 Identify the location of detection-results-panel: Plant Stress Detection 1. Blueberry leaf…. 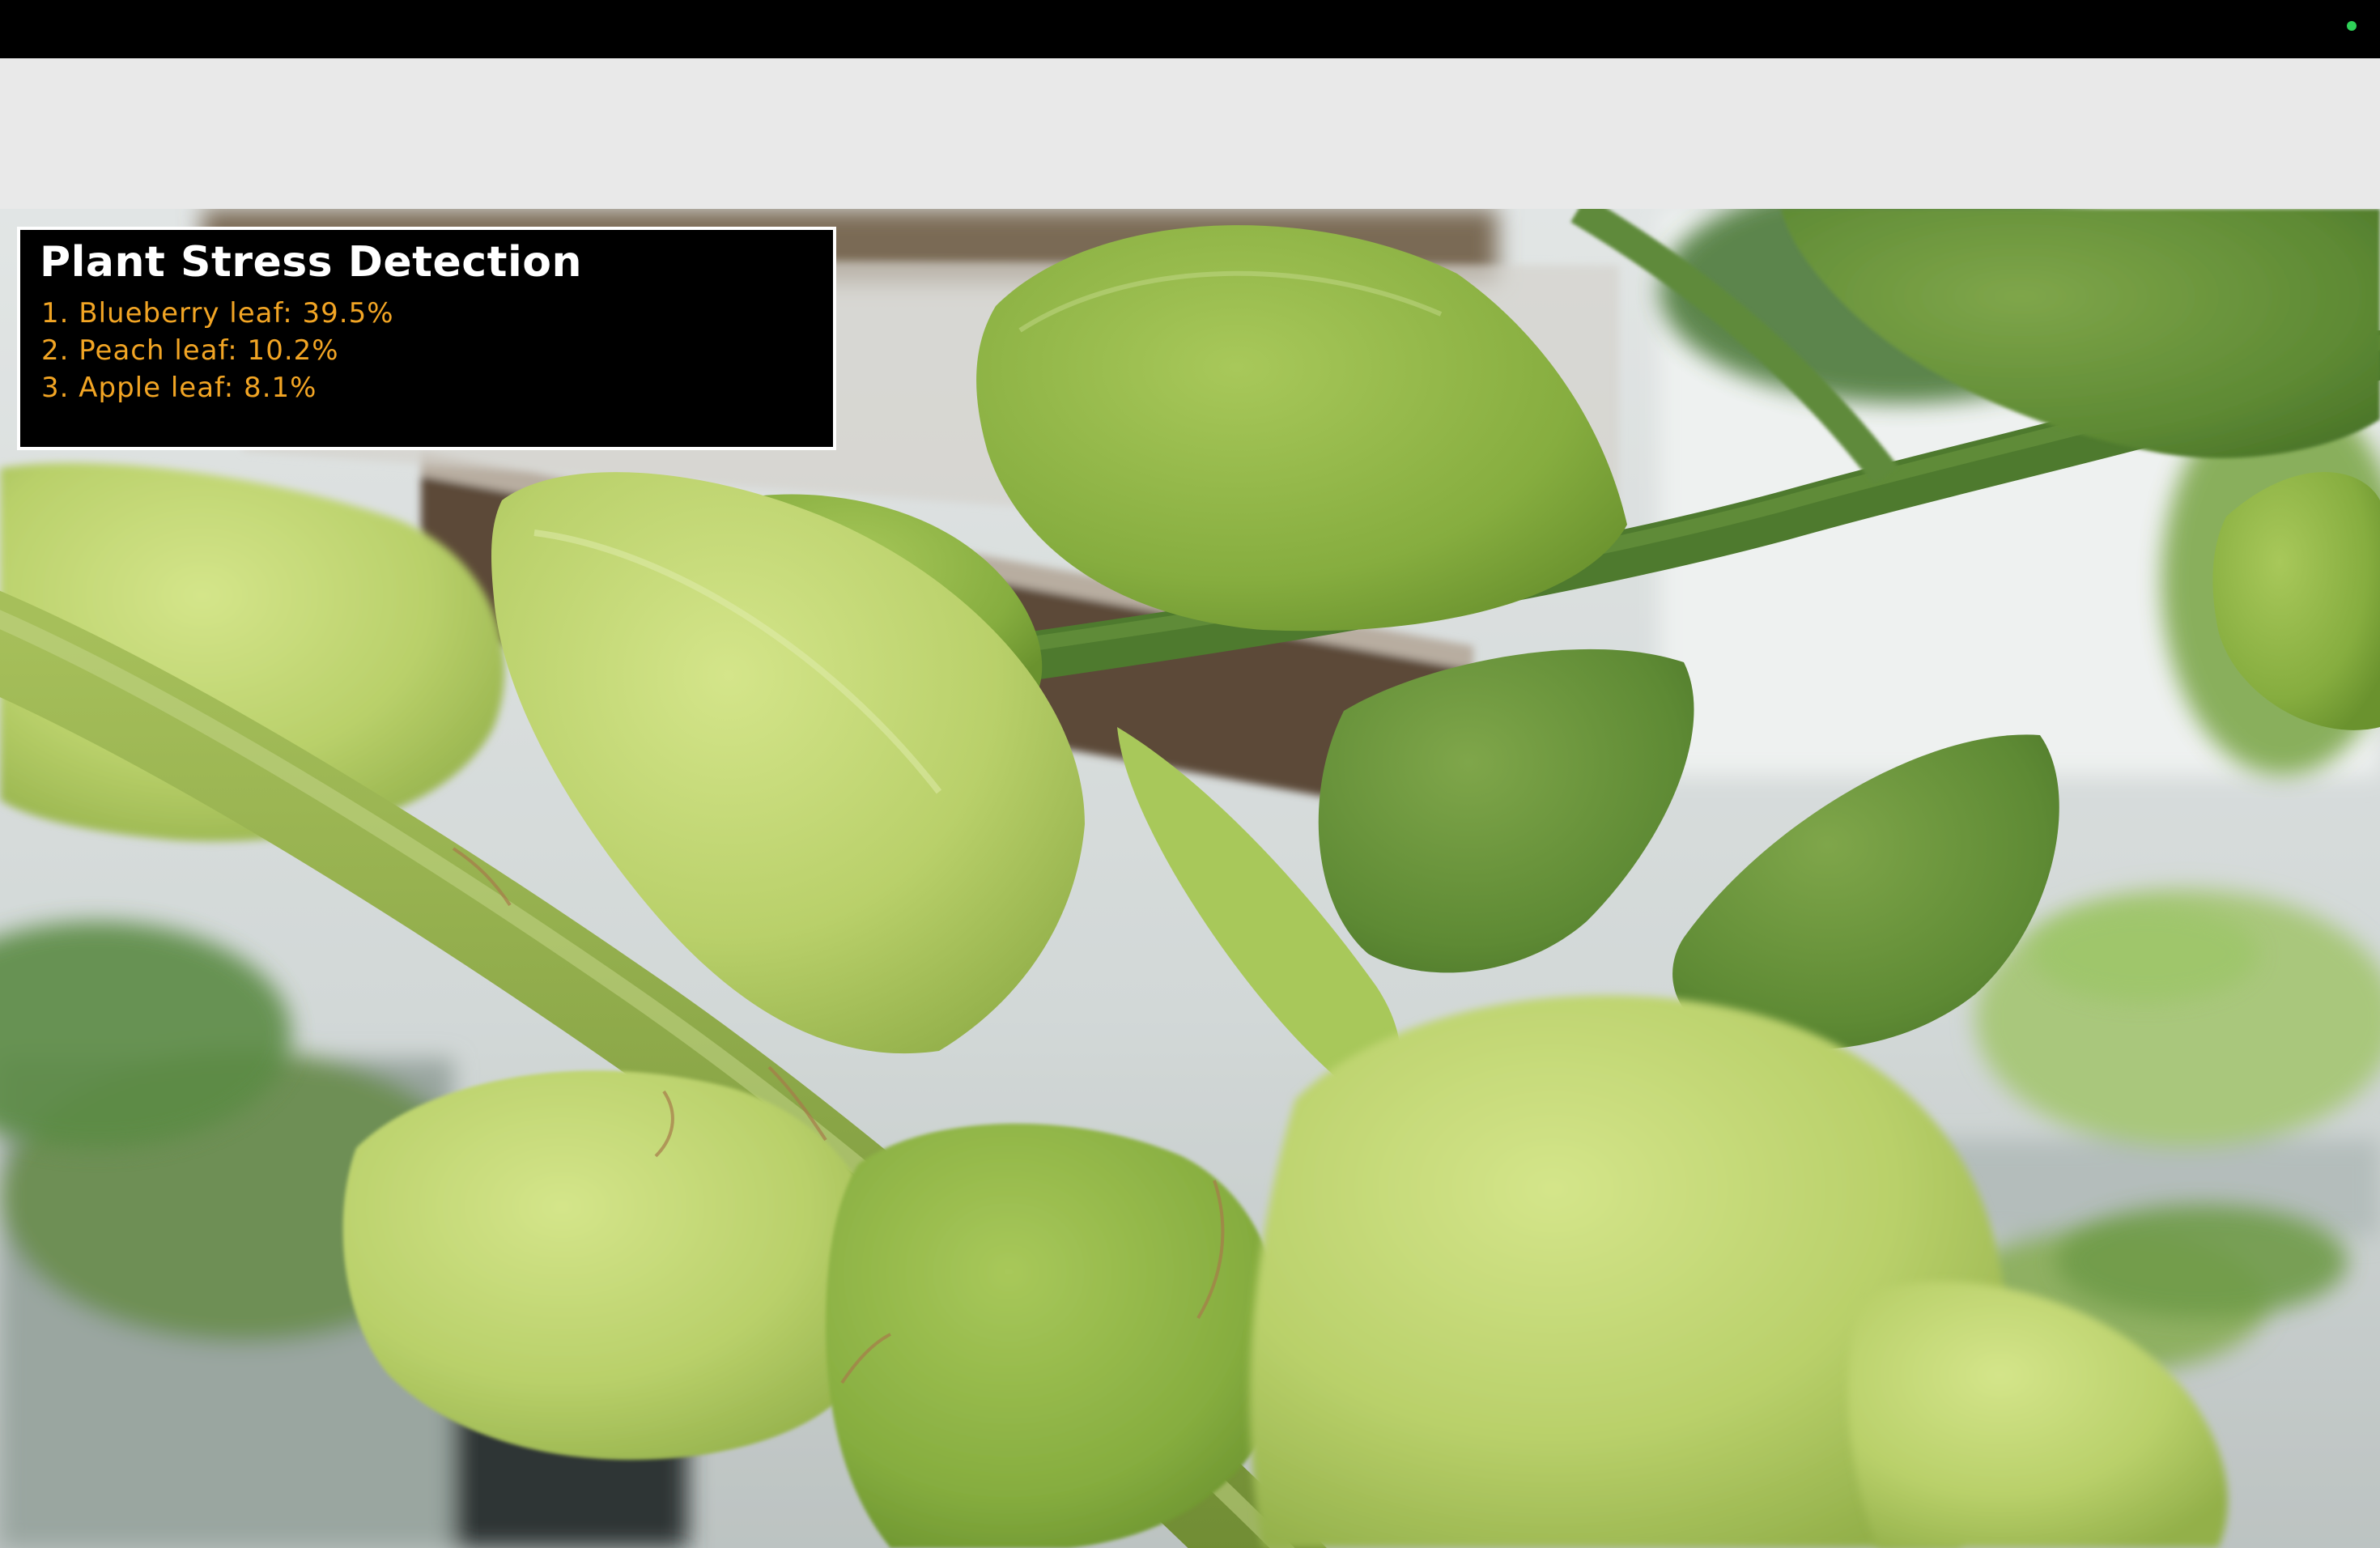
(426, 339).